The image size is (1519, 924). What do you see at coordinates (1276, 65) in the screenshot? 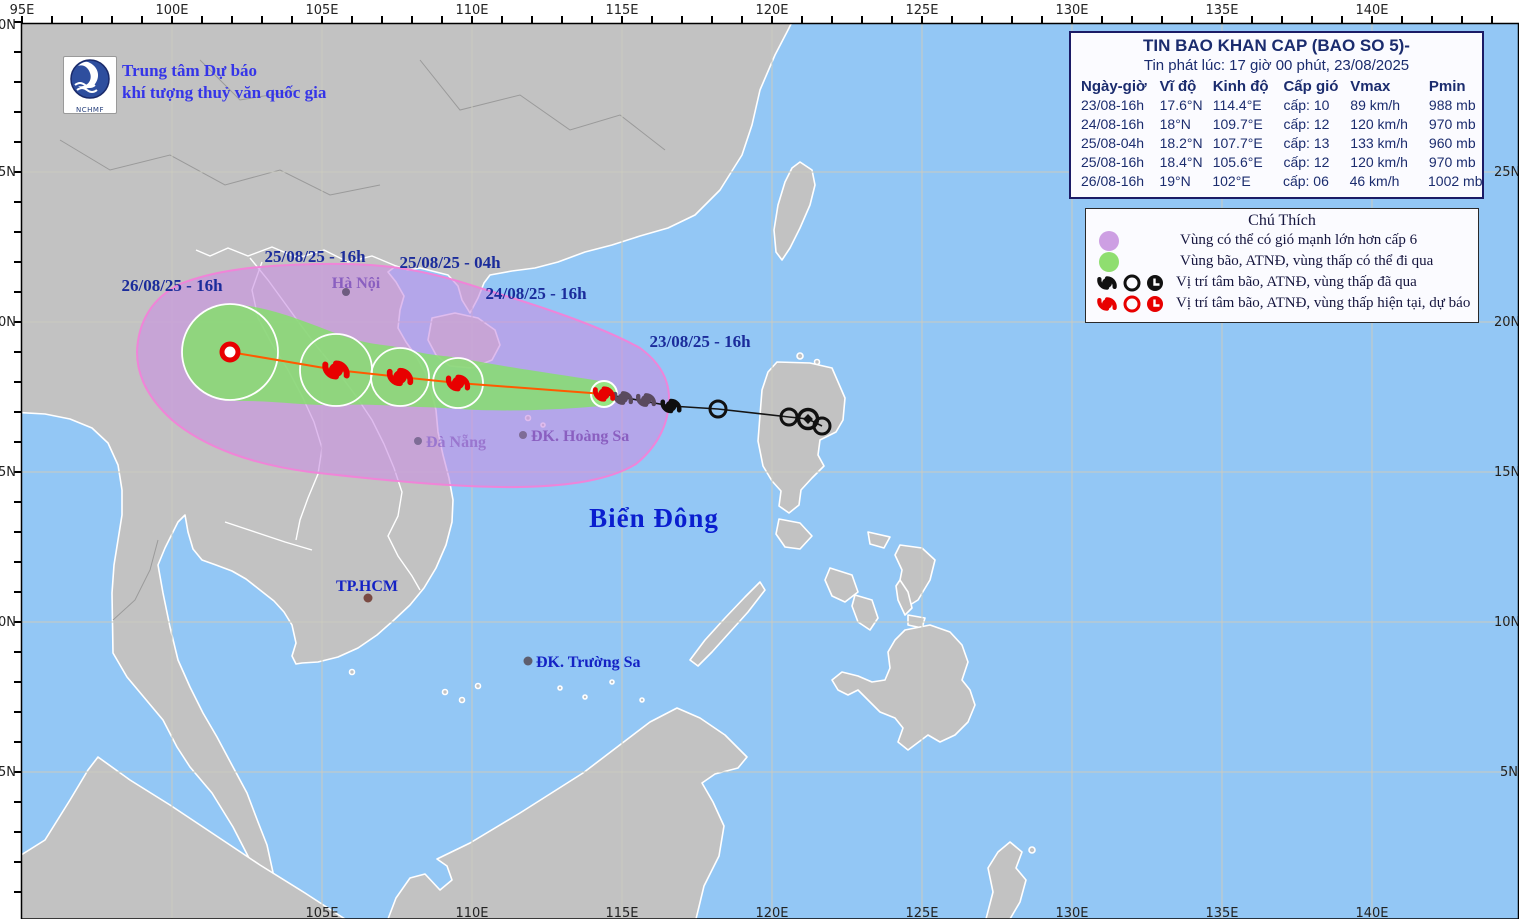
I see `bulletin-issued-time: Tin phát lúc: 17 giờ 00 phút, 23/08/2025` at bounding box center [1276, 65].